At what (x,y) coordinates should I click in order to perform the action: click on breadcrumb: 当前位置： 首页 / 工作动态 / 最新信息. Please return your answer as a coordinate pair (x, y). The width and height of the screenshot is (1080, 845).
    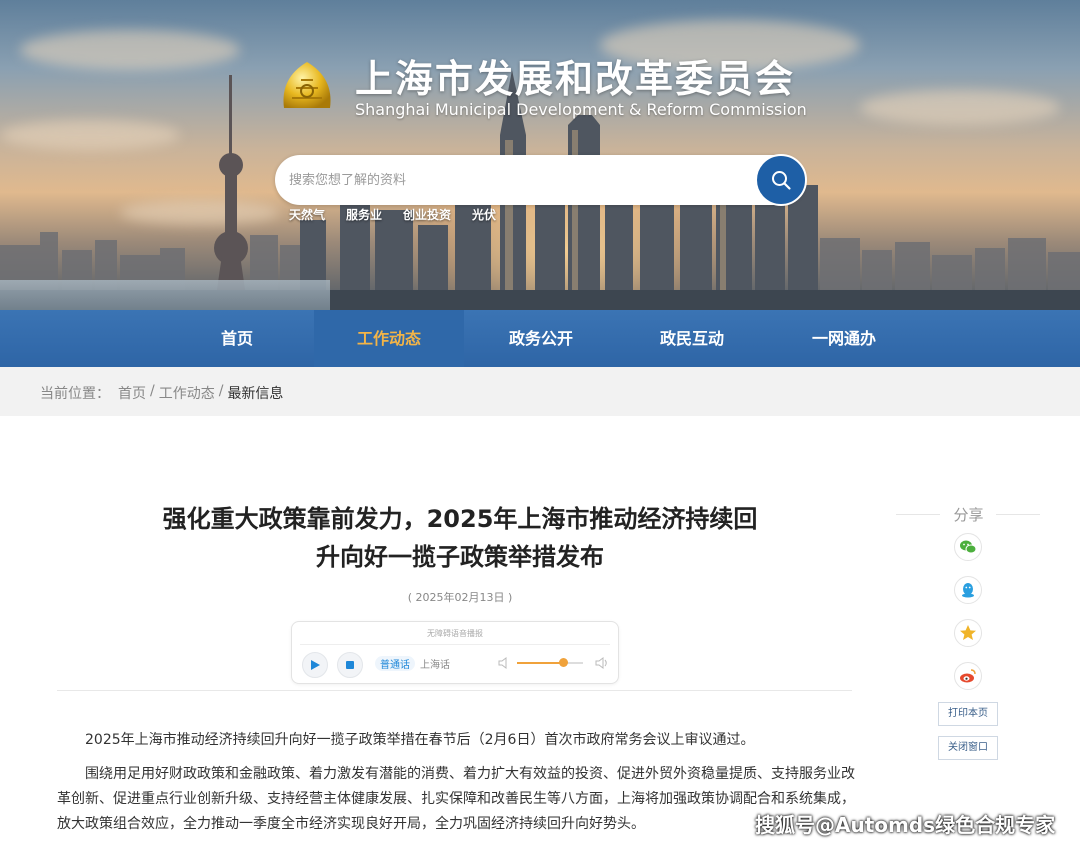
    Looking at the image, I should click on (161, 393).